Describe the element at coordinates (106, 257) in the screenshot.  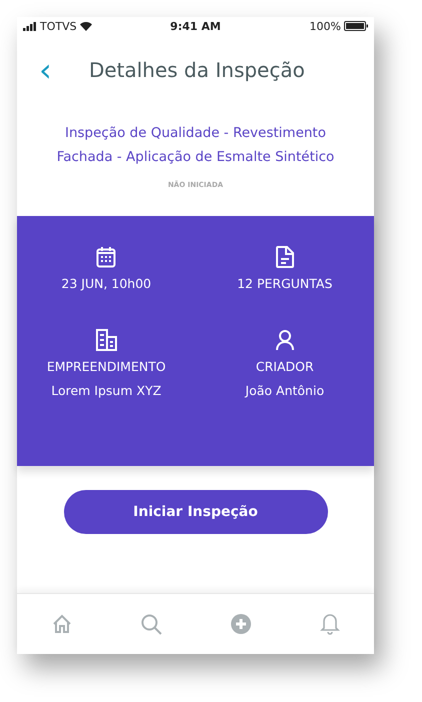
I see `calendar-icon` at that location.